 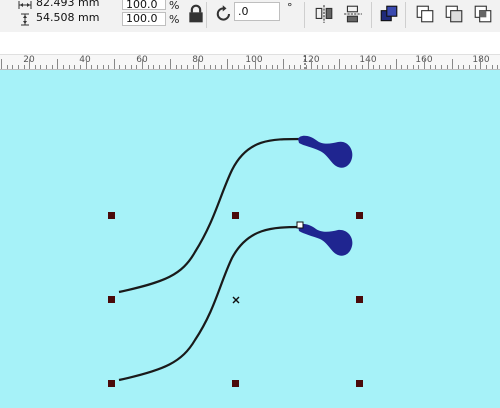 I want to click on object-height-field: 54.508 mm, so click(x=76, y=19).